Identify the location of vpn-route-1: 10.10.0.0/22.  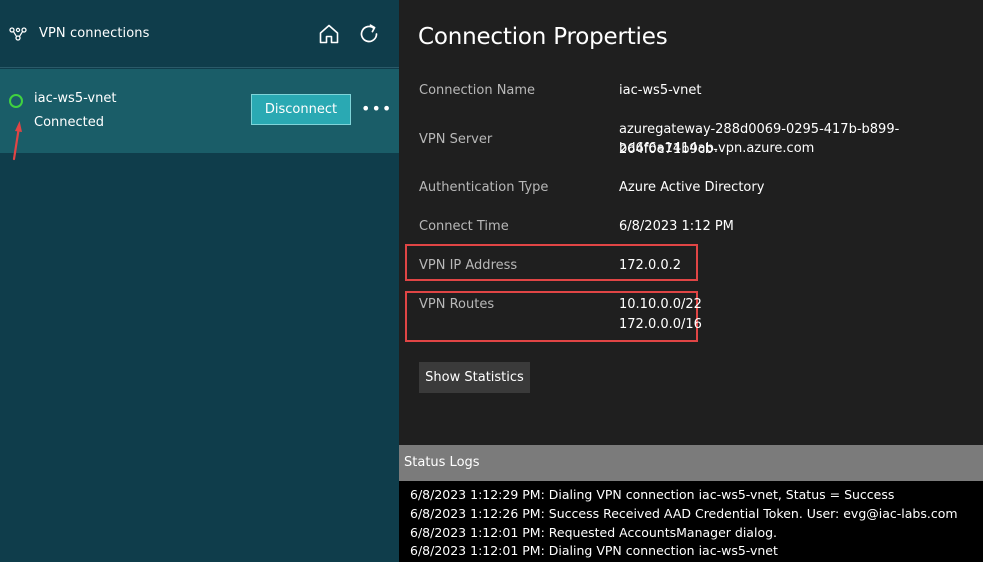
(660, 304).